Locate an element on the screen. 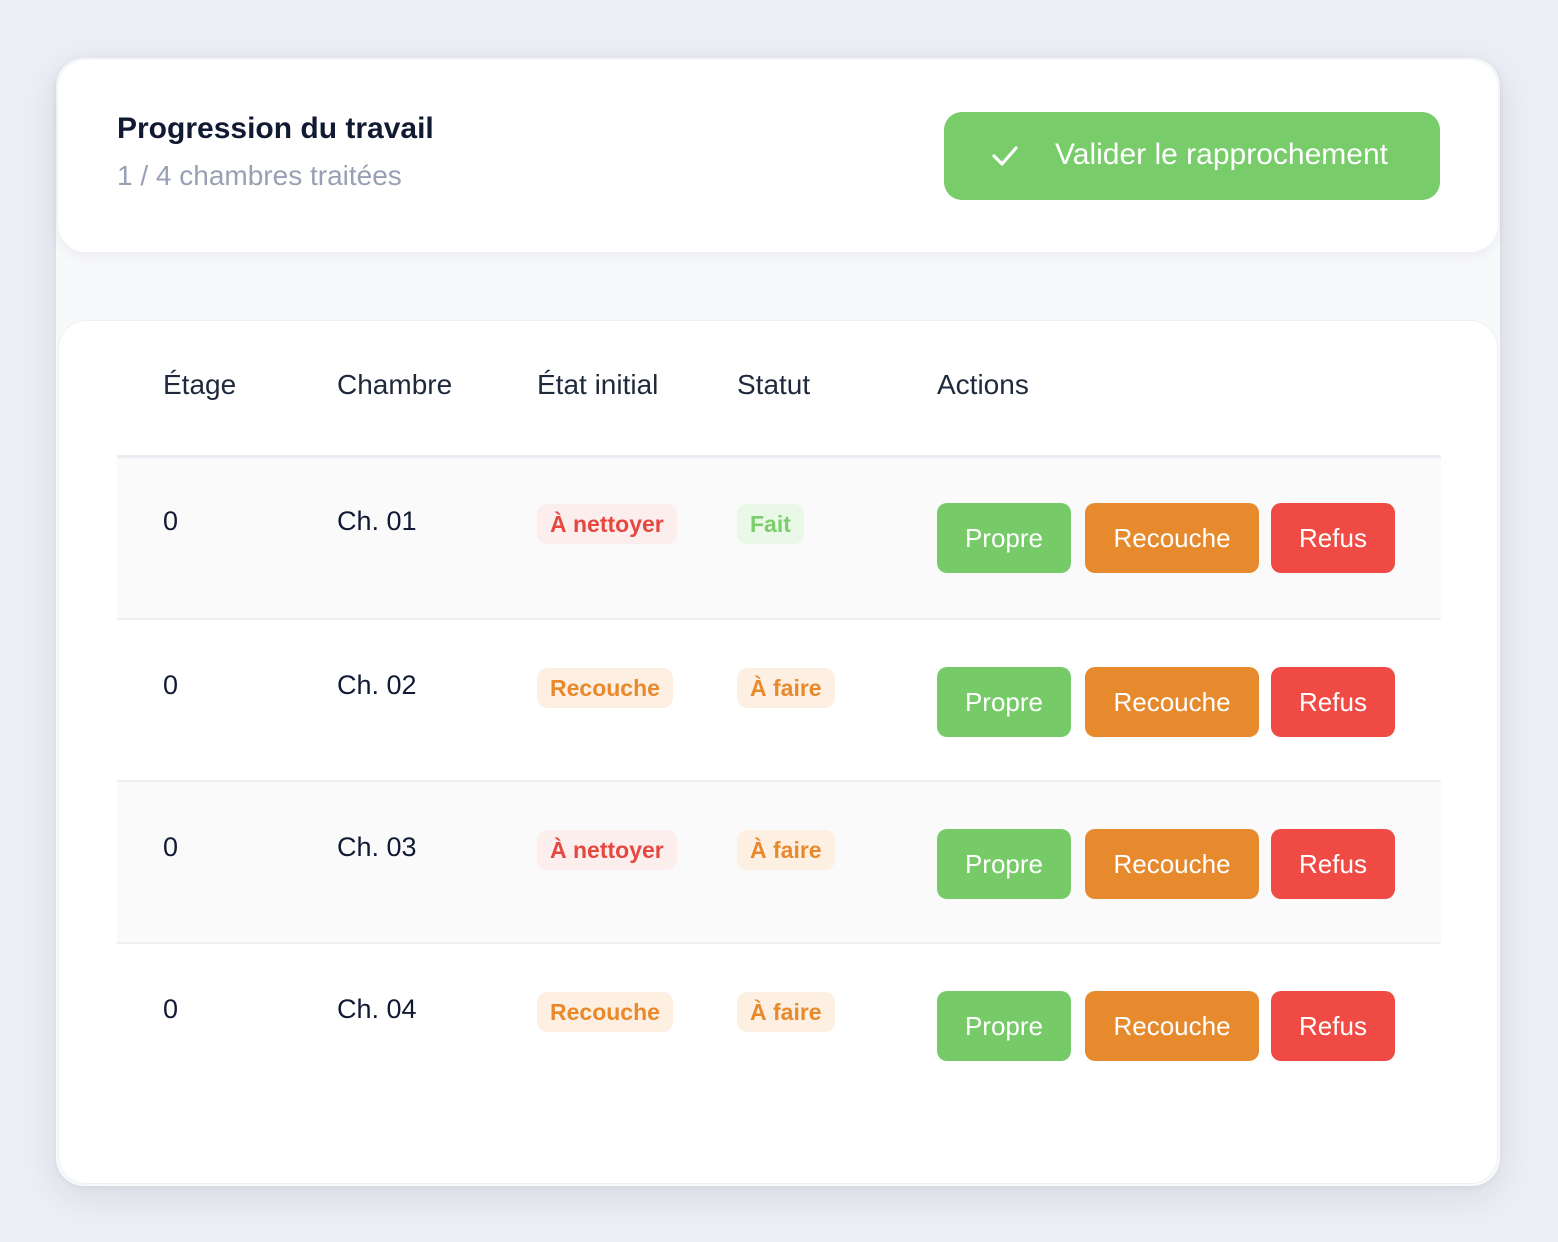 The height and width of the screenshot is (1242, 1558). status-badge: Fait is located at coordinates (770, 524).